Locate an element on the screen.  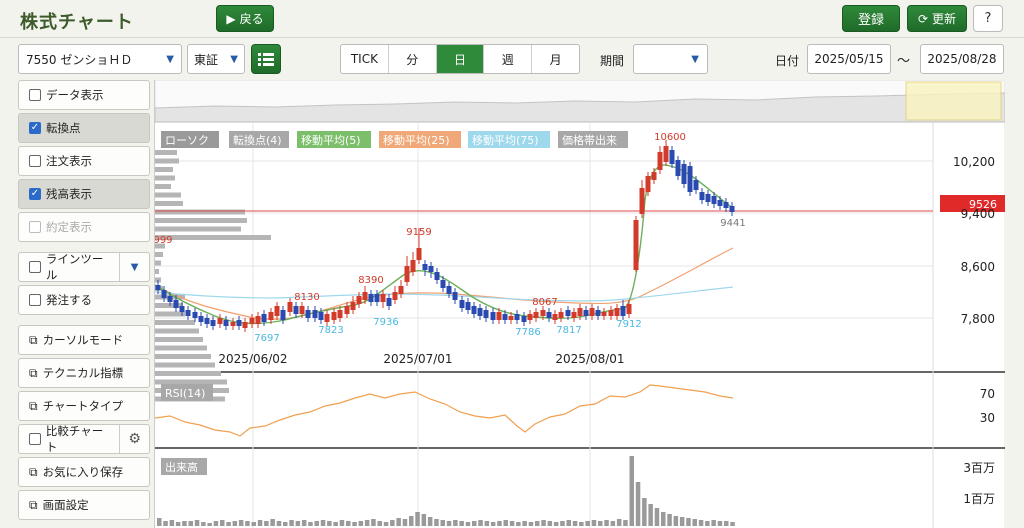
sidebar-item-label: データ表示 is located at coordinates (75, 95).